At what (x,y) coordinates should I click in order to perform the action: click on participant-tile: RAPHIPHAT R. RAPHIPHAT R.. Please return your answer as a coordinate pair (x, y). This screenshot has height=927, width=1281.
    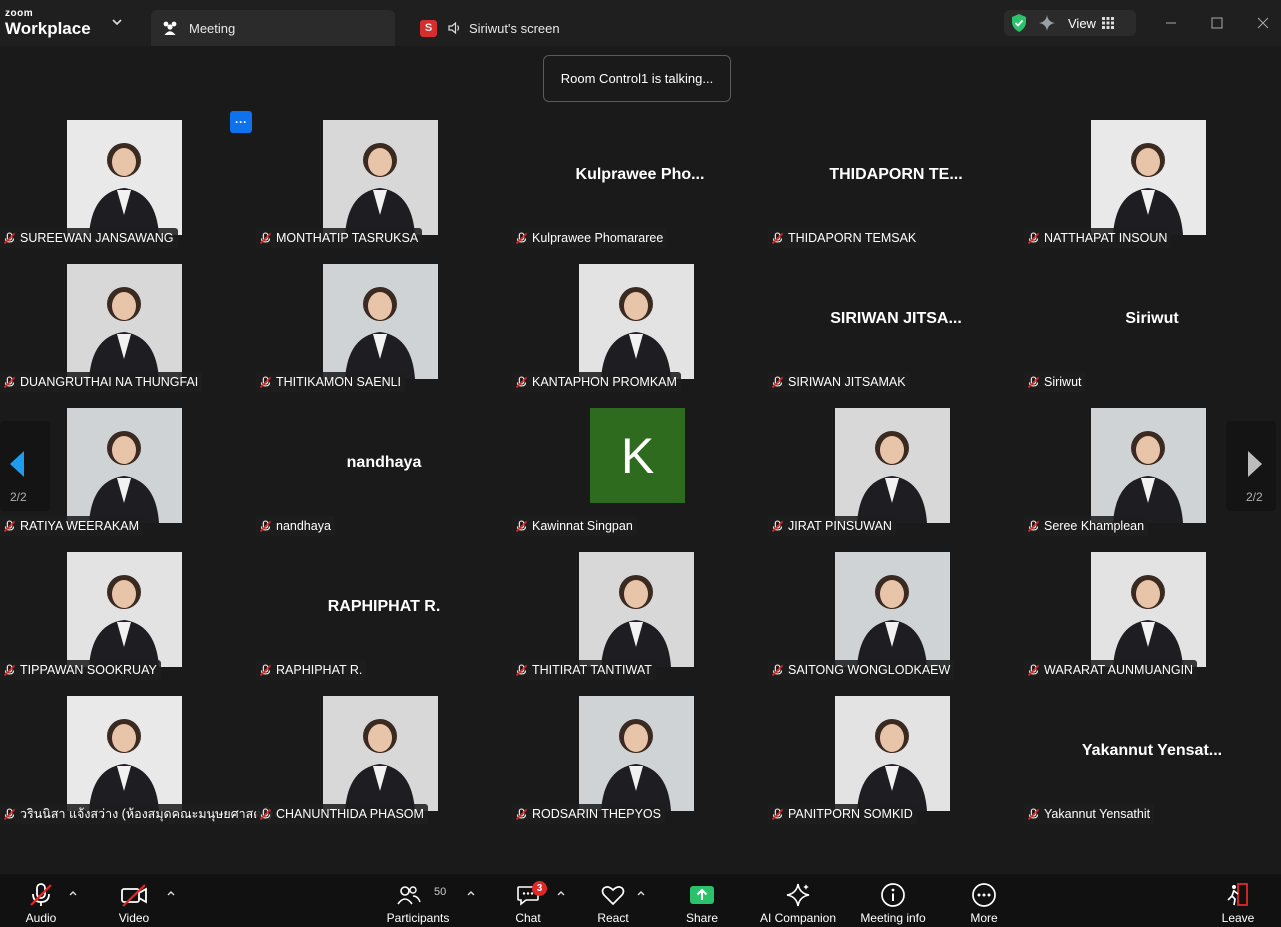
    Looking at the image, I should click on (384, 624).